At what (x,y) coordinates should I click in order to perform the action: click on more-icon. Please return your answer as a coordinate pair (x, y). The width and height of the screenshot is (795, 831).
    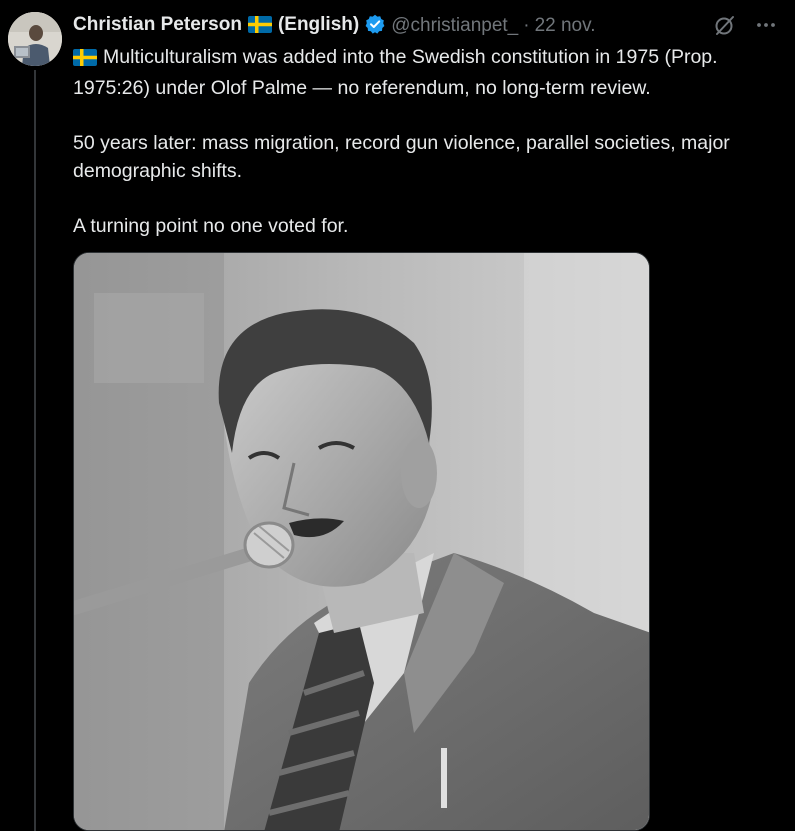
    Looking at the image, I should click on (766, 25).